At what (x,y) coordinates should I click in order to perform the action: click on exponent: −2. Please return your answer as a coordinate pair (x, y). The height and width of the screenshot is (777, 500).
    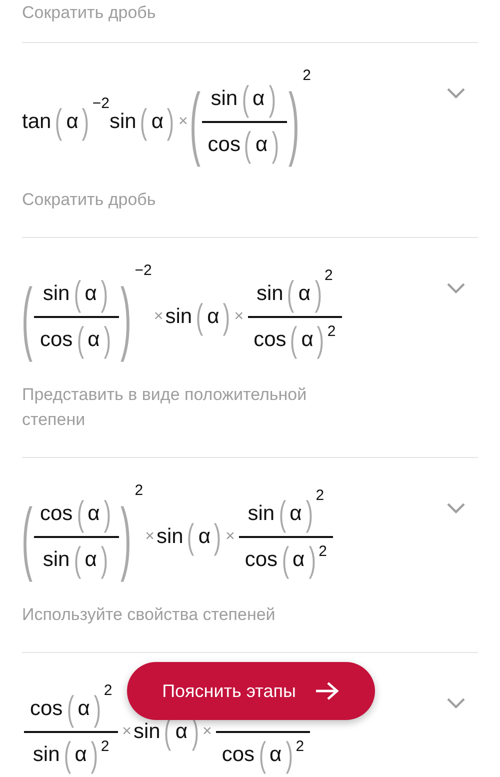
    Looking at the image, I should click on (101, 103).